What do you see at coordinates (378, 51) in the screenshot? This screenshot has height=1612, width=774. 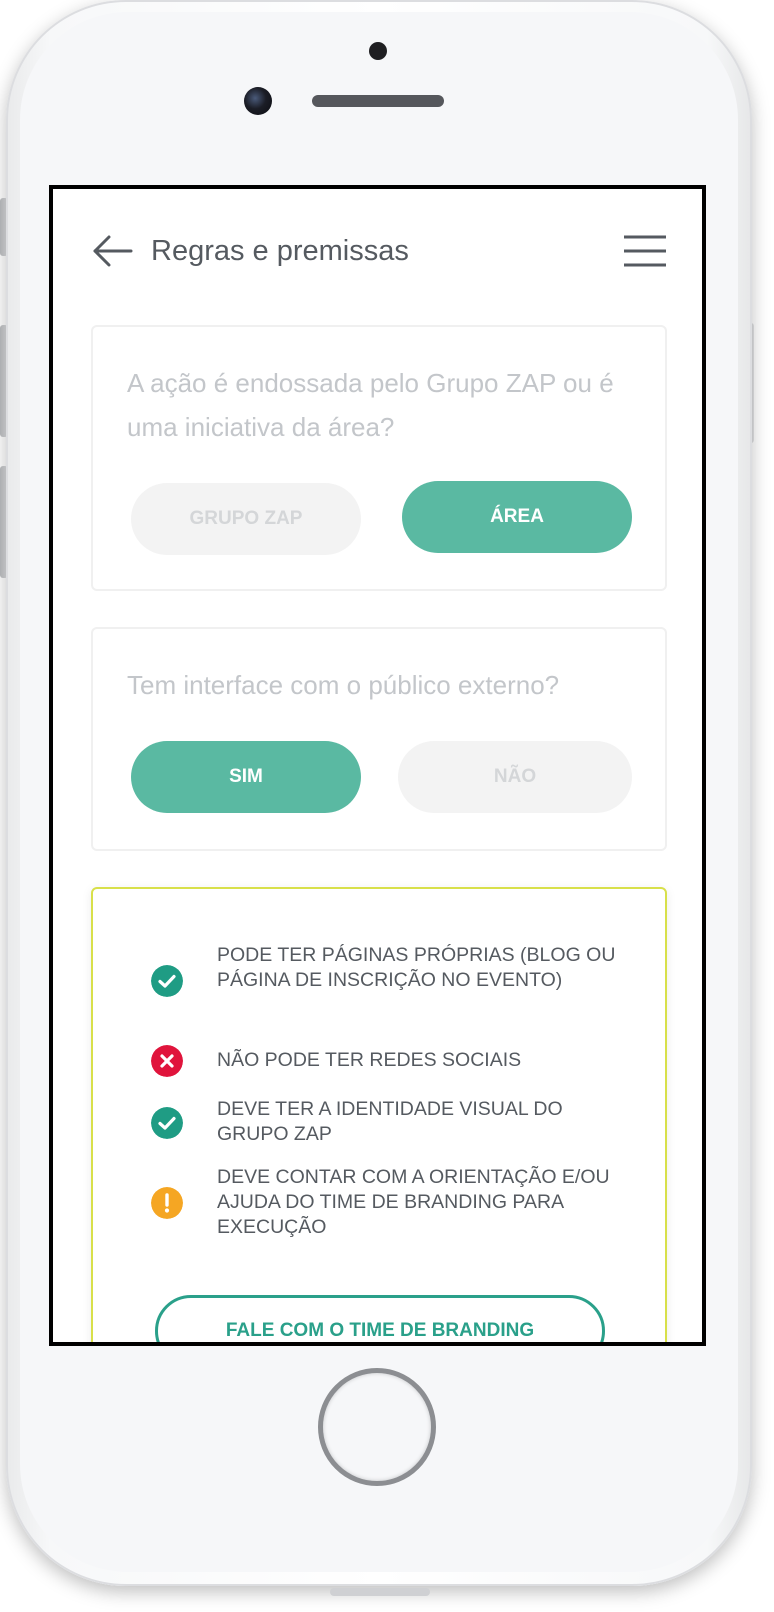 I see `proximity-sensor` at bounding box center [378, 51].